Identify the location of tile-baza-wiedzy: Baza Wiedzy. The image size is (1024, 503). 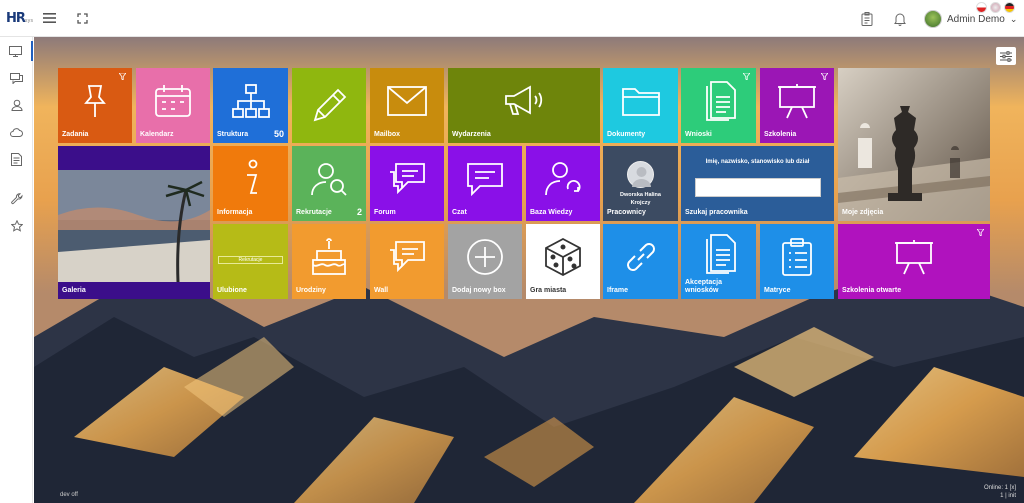
(563, 183).